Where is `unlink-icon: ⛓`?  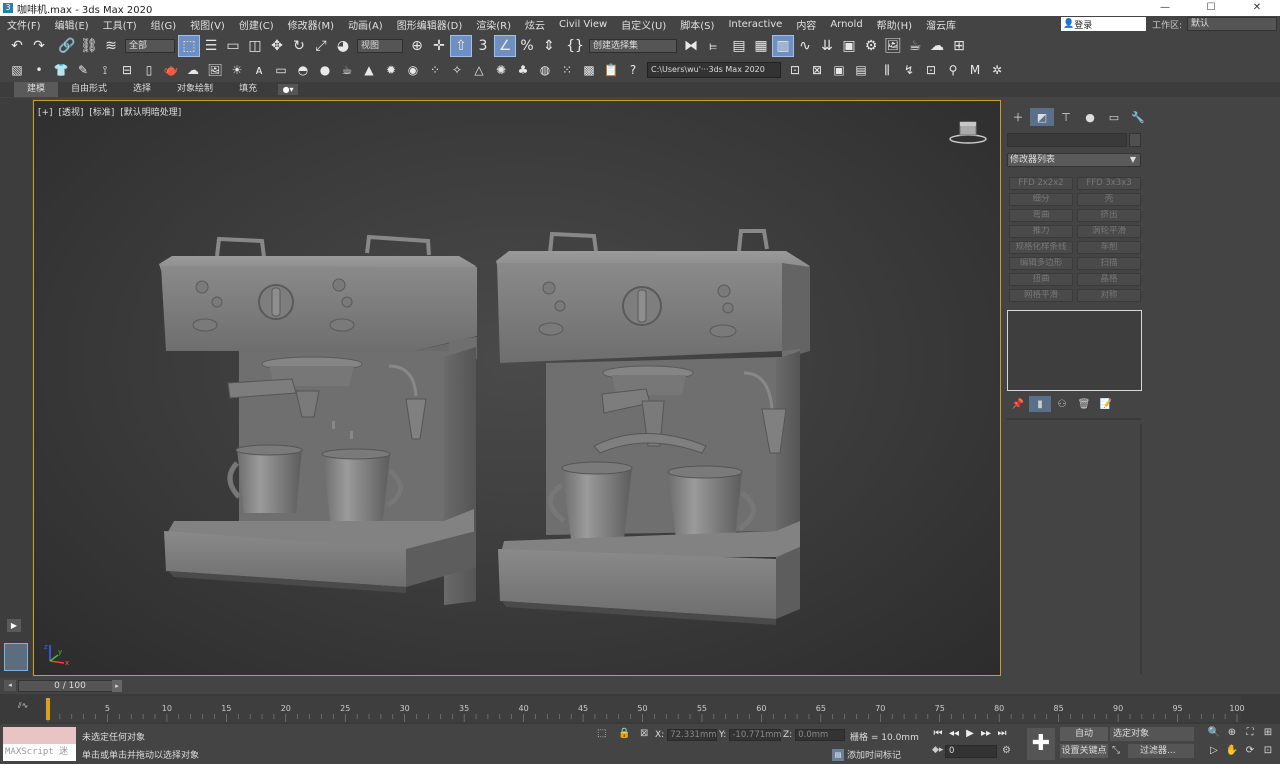
unlink-icon: ⛓ is located at coordinates (89, 46).